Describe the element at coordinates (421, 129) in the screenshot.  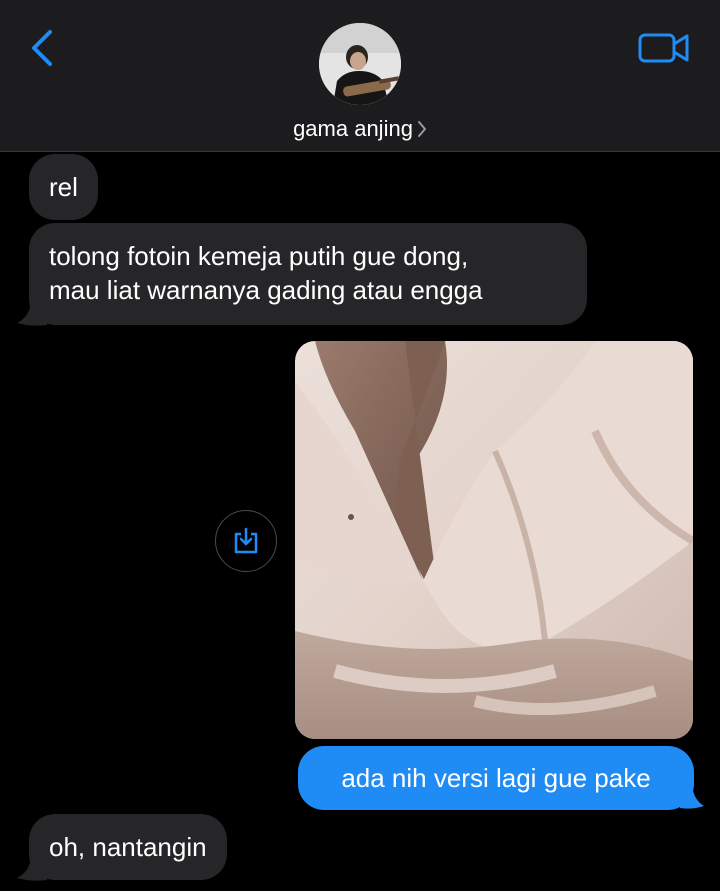
I see `chevron-right-icon` at that location.